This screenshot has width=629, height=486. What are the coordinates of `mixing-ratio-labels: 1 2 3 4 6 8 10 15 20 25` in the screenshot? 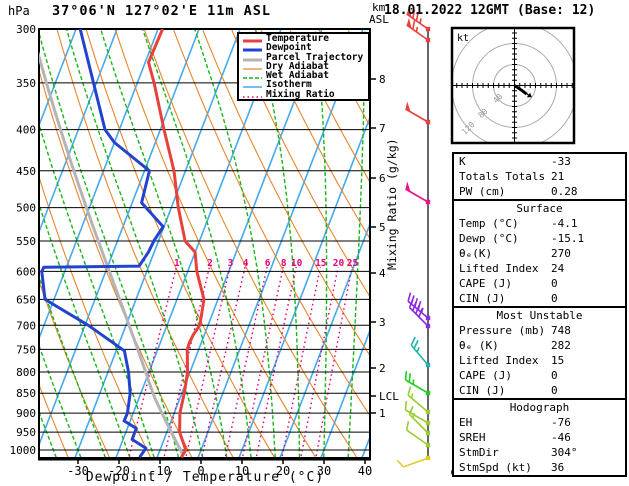 It's located at (266, 263).